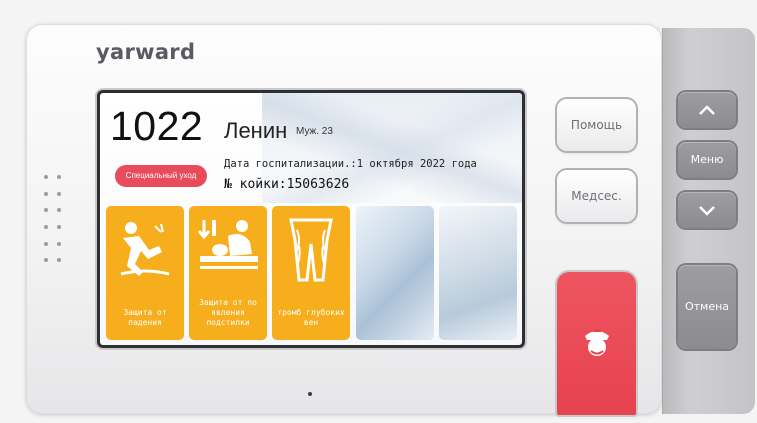  I want to click on chevron-down-icon, so click(707, 211).